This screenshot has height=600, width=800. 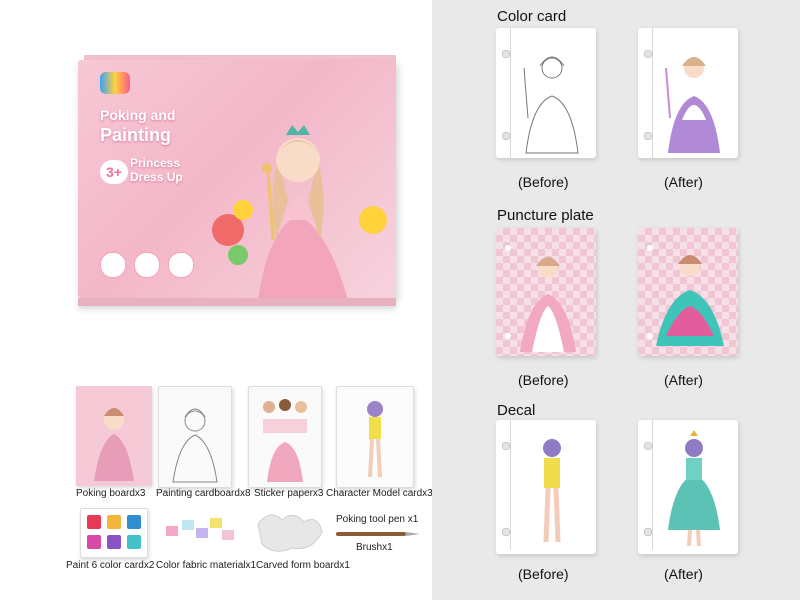 I want to click on contents-caption: Paint 6 color cardx2, so click(x=110, y=565).